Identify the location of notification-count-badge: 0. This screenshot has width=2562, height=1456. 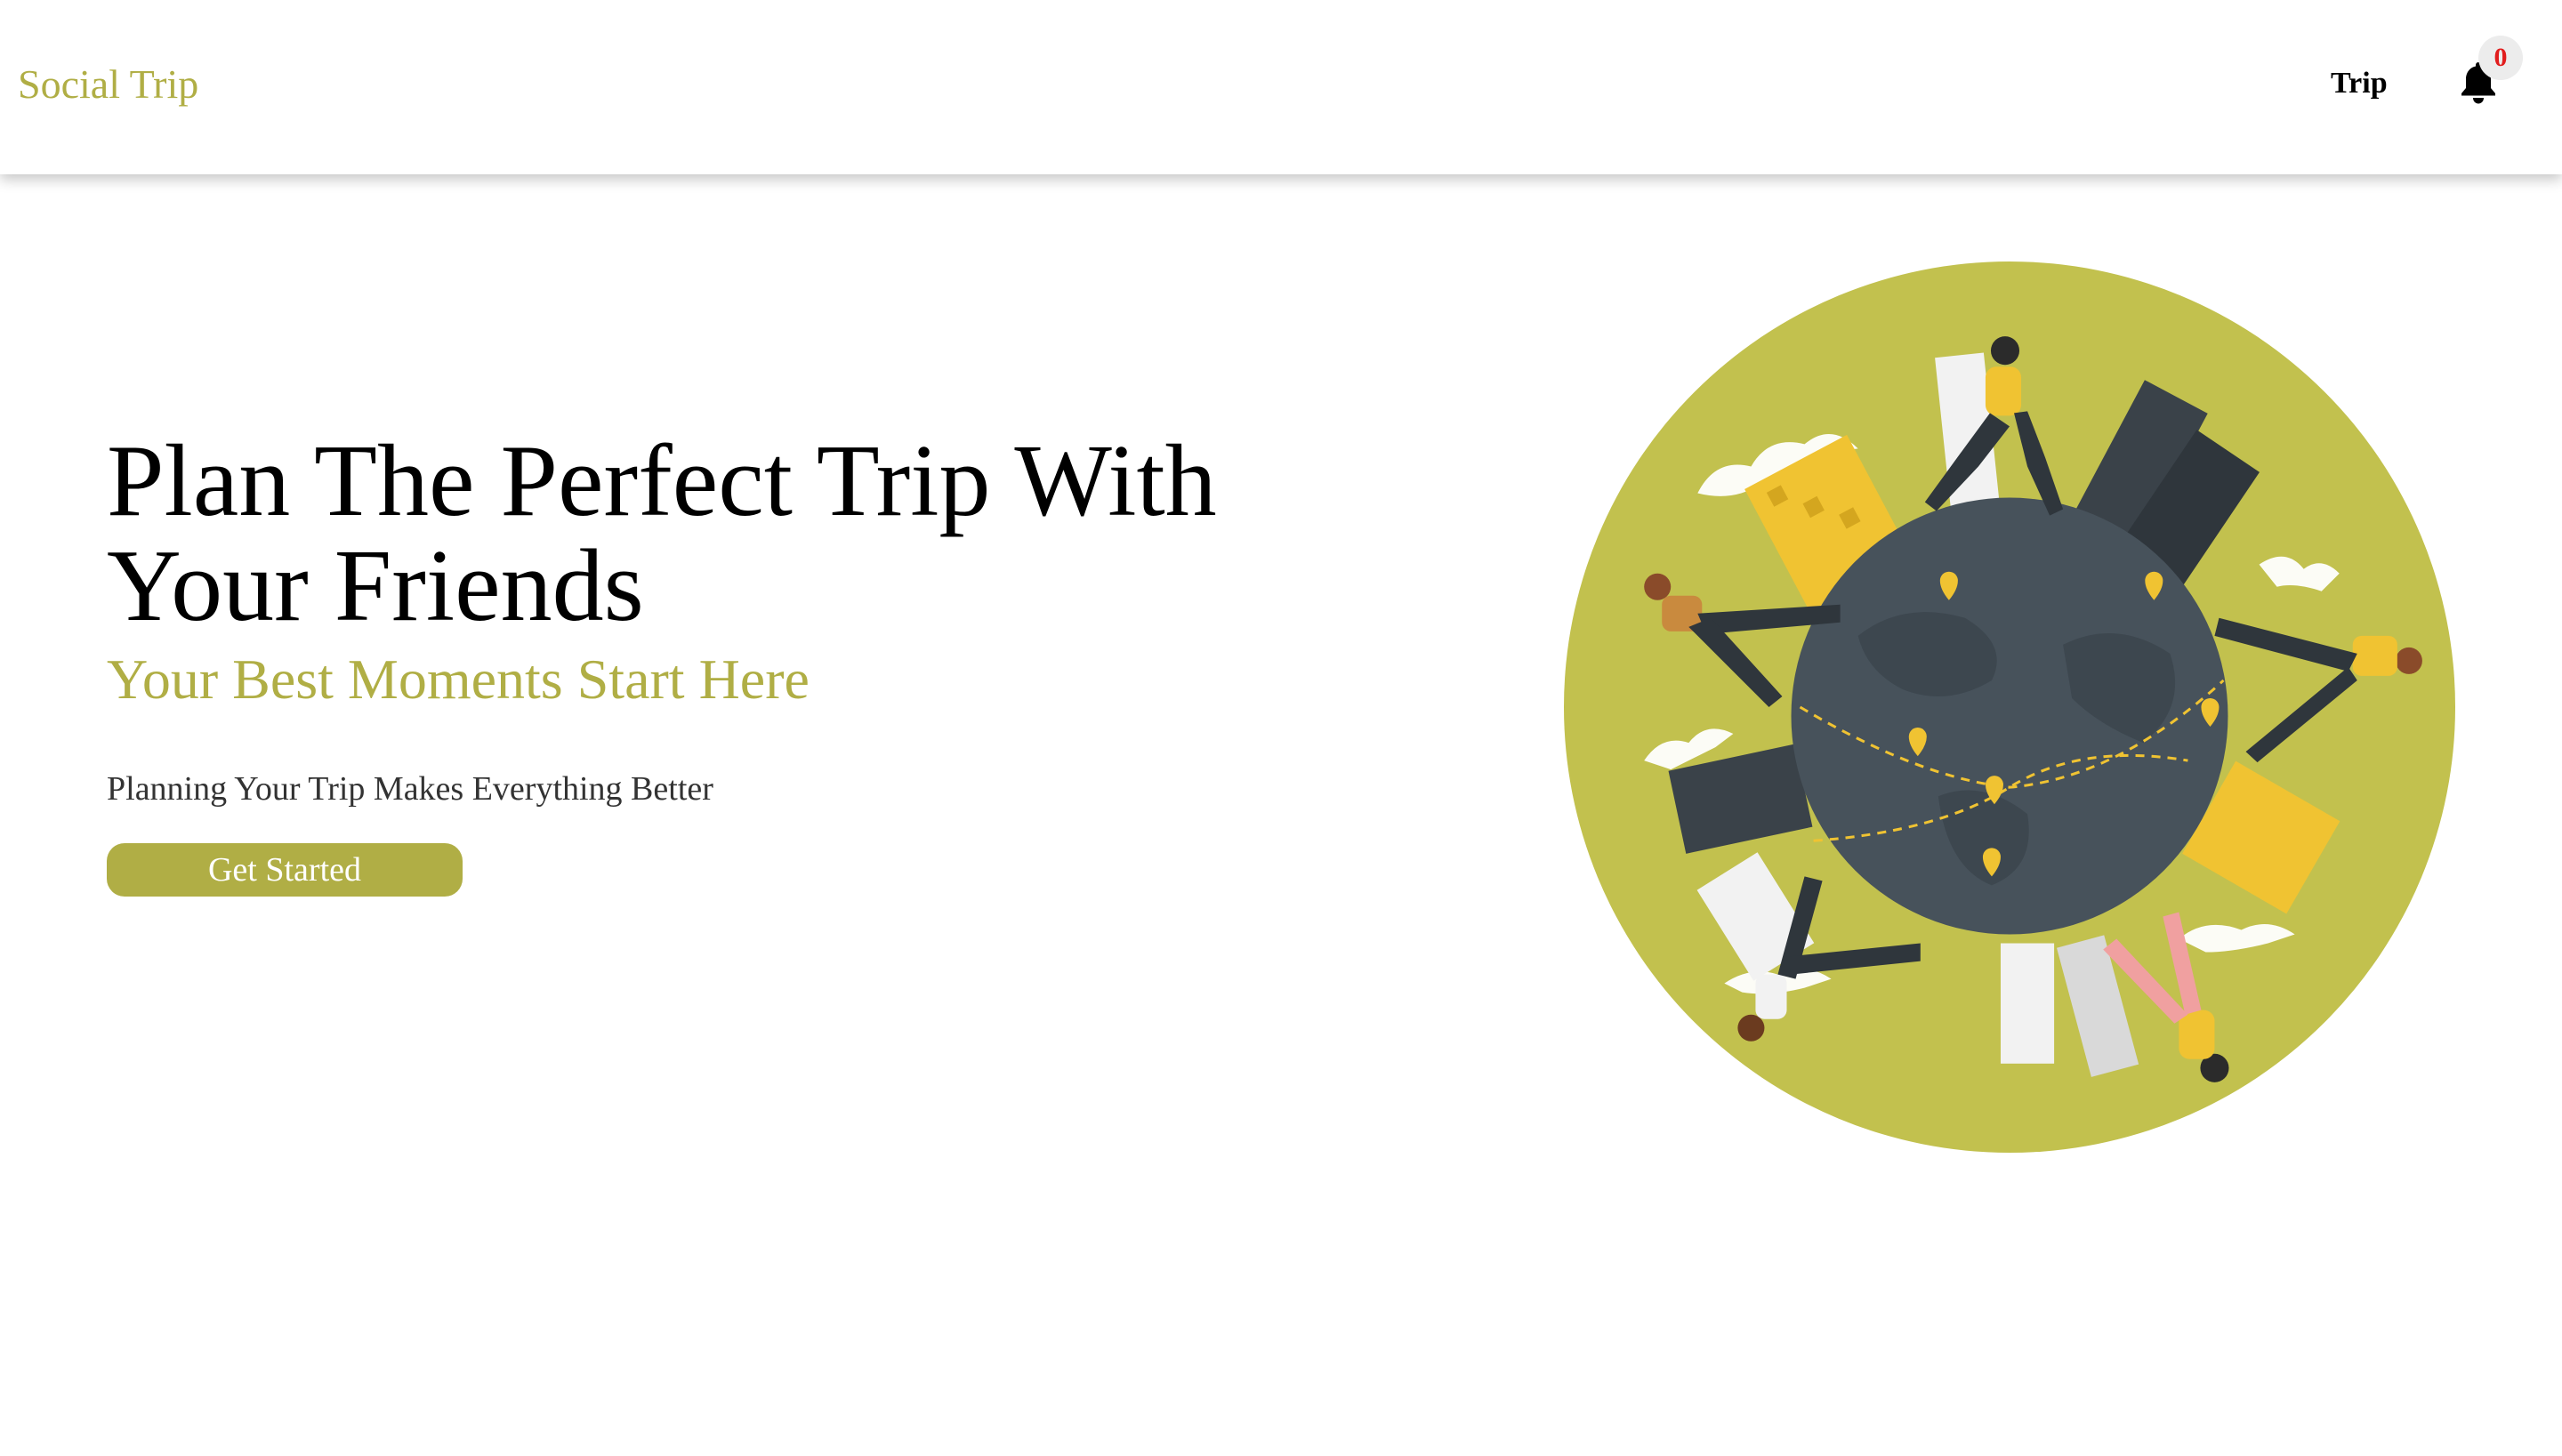
(2500, 58).